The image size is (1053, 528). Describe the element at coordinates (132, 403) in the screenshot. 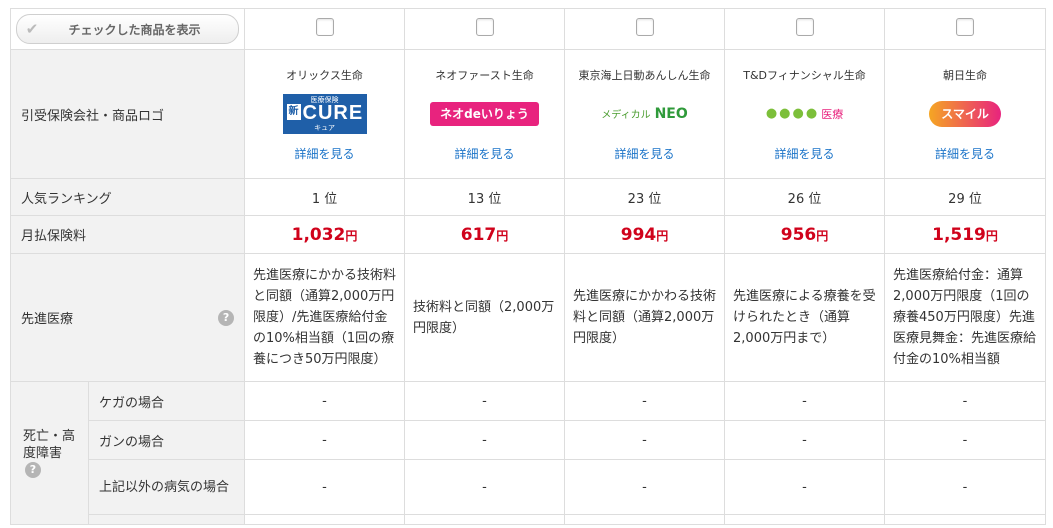

I see `row-label: ケガの場合` at that location.